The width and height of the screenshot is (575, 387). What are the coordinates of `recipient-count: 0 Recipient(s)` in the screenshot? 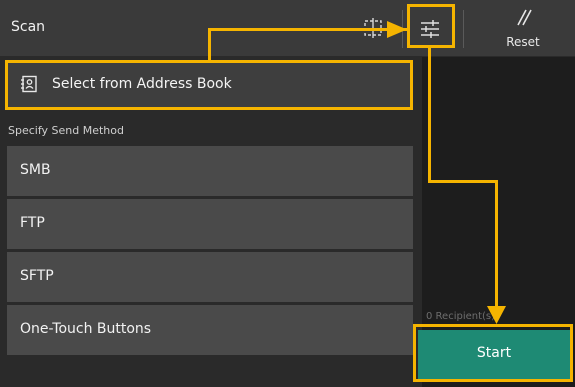 It's located at (461, 316).